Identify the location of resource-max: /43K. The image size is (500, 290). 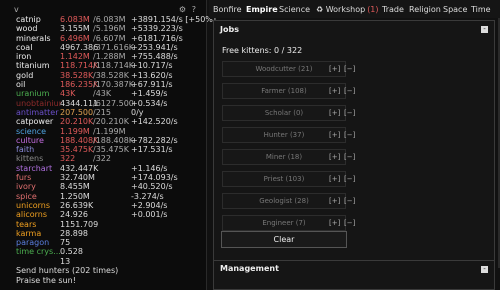
(102, 94).